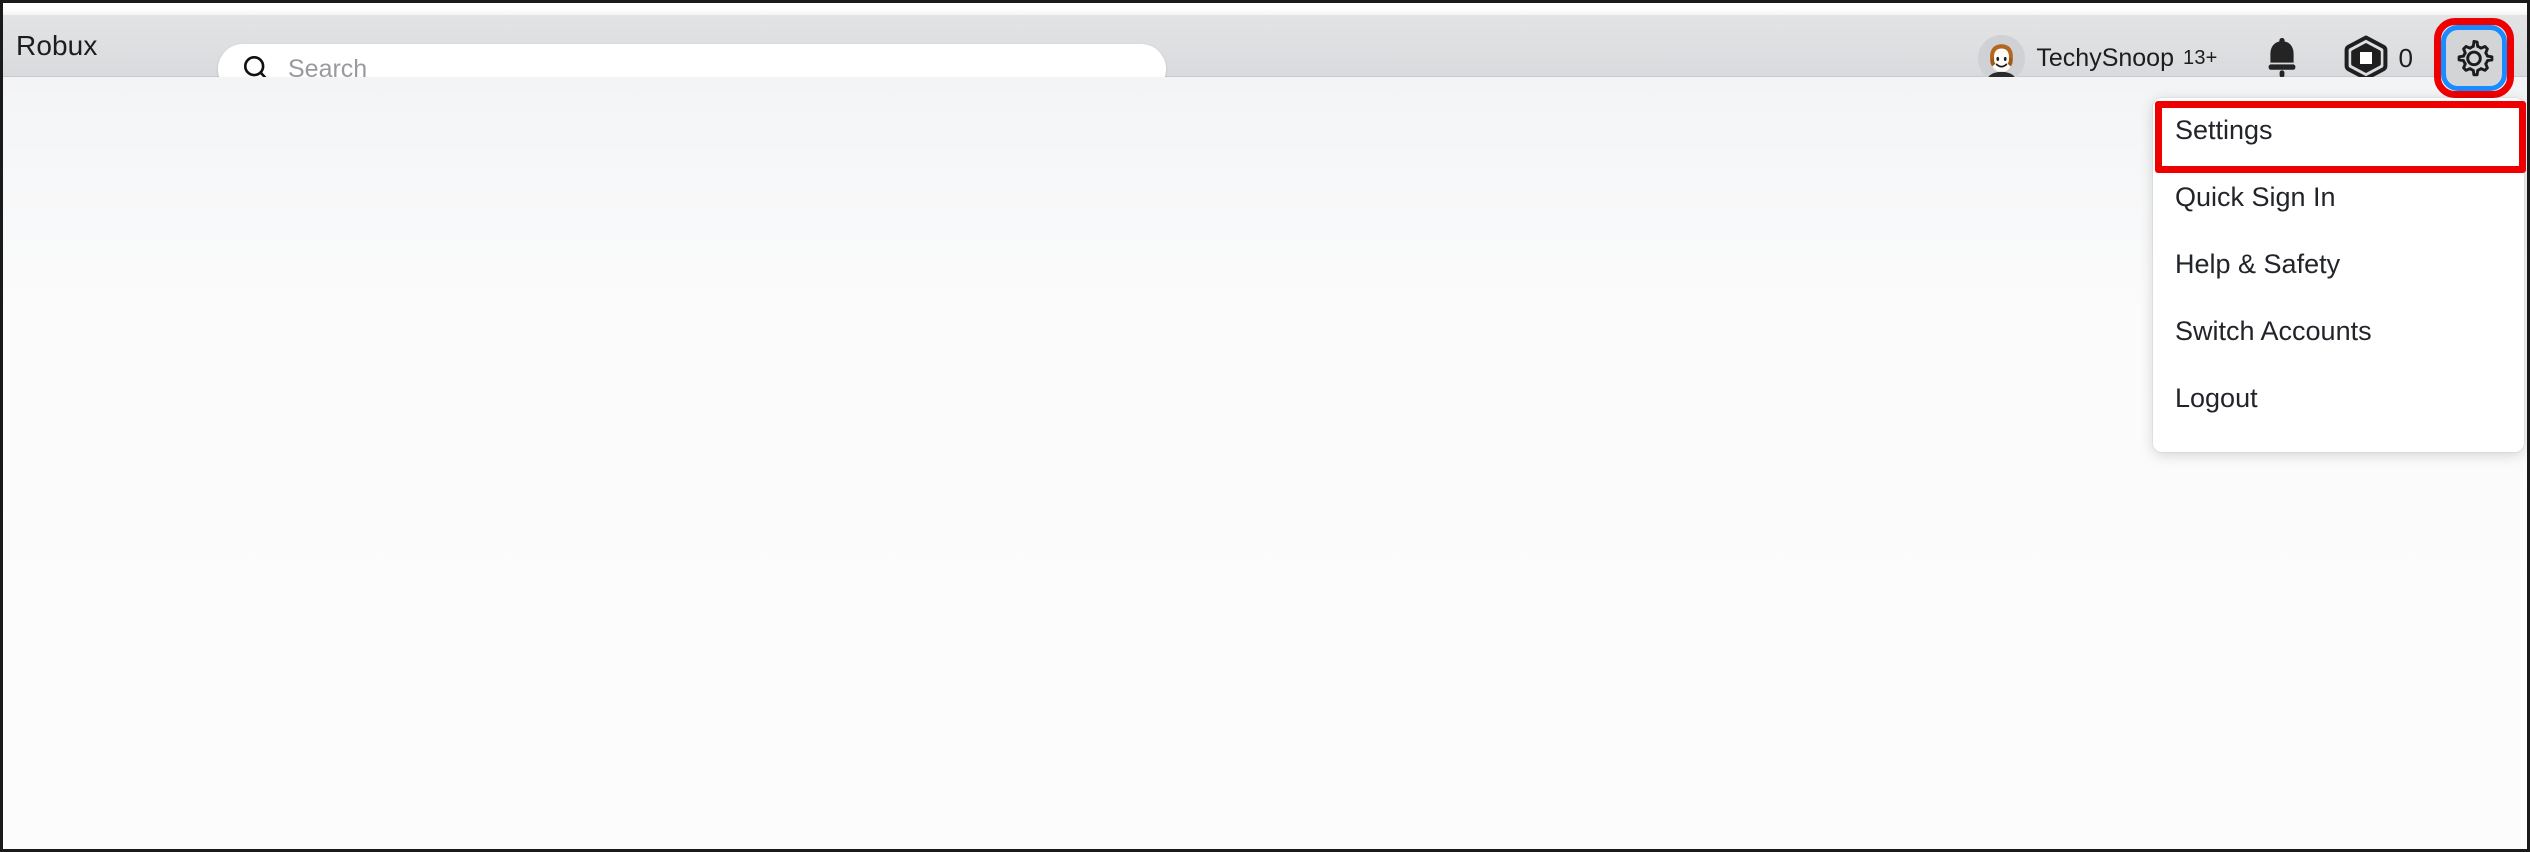  Describe the element at coordinates (2216, 397) in the screenshot. I see `menu-item-label: Logout` at that location.